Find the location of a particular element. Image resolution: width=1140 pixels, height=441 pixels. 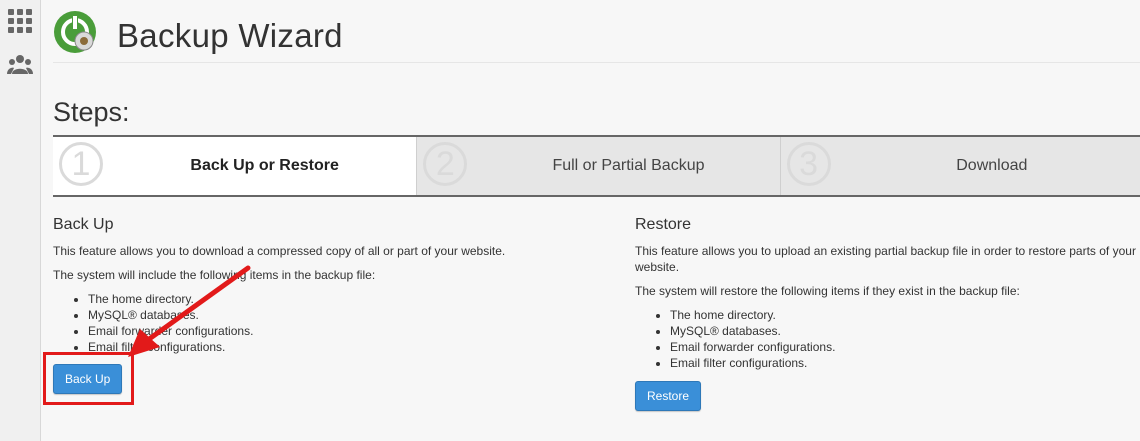

page-title: Backup Wizard is located at coordinates (230, 35).